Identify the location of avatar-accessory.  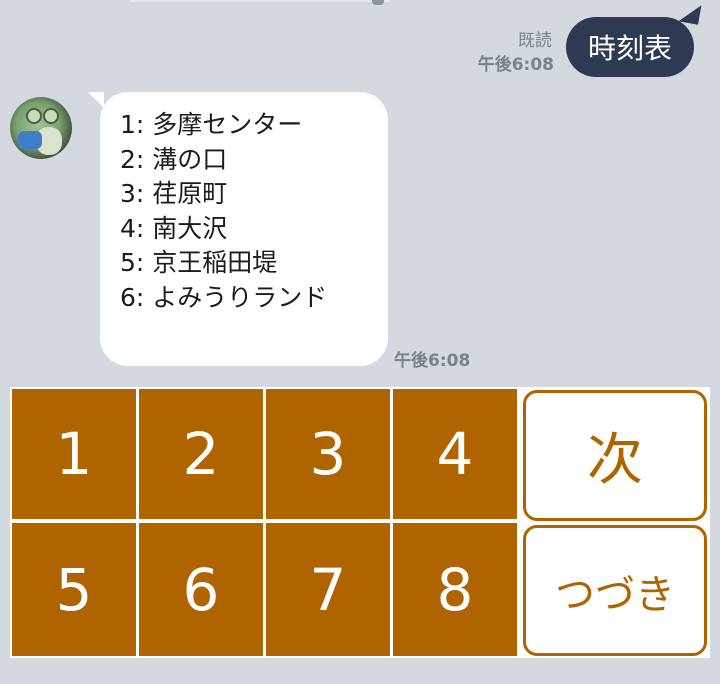
(30, 140).